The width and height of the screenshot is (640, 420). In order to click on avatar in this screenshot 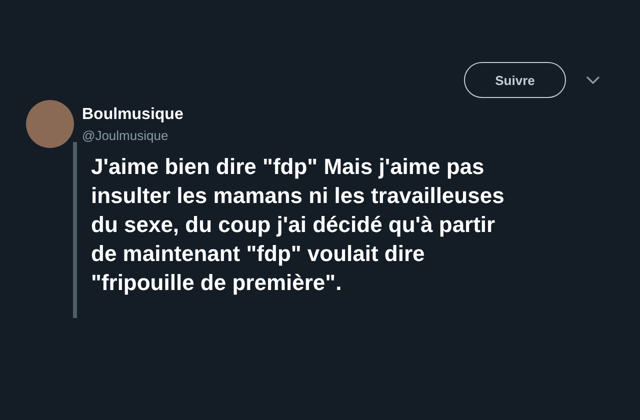, I will do `click(50, 124)`.